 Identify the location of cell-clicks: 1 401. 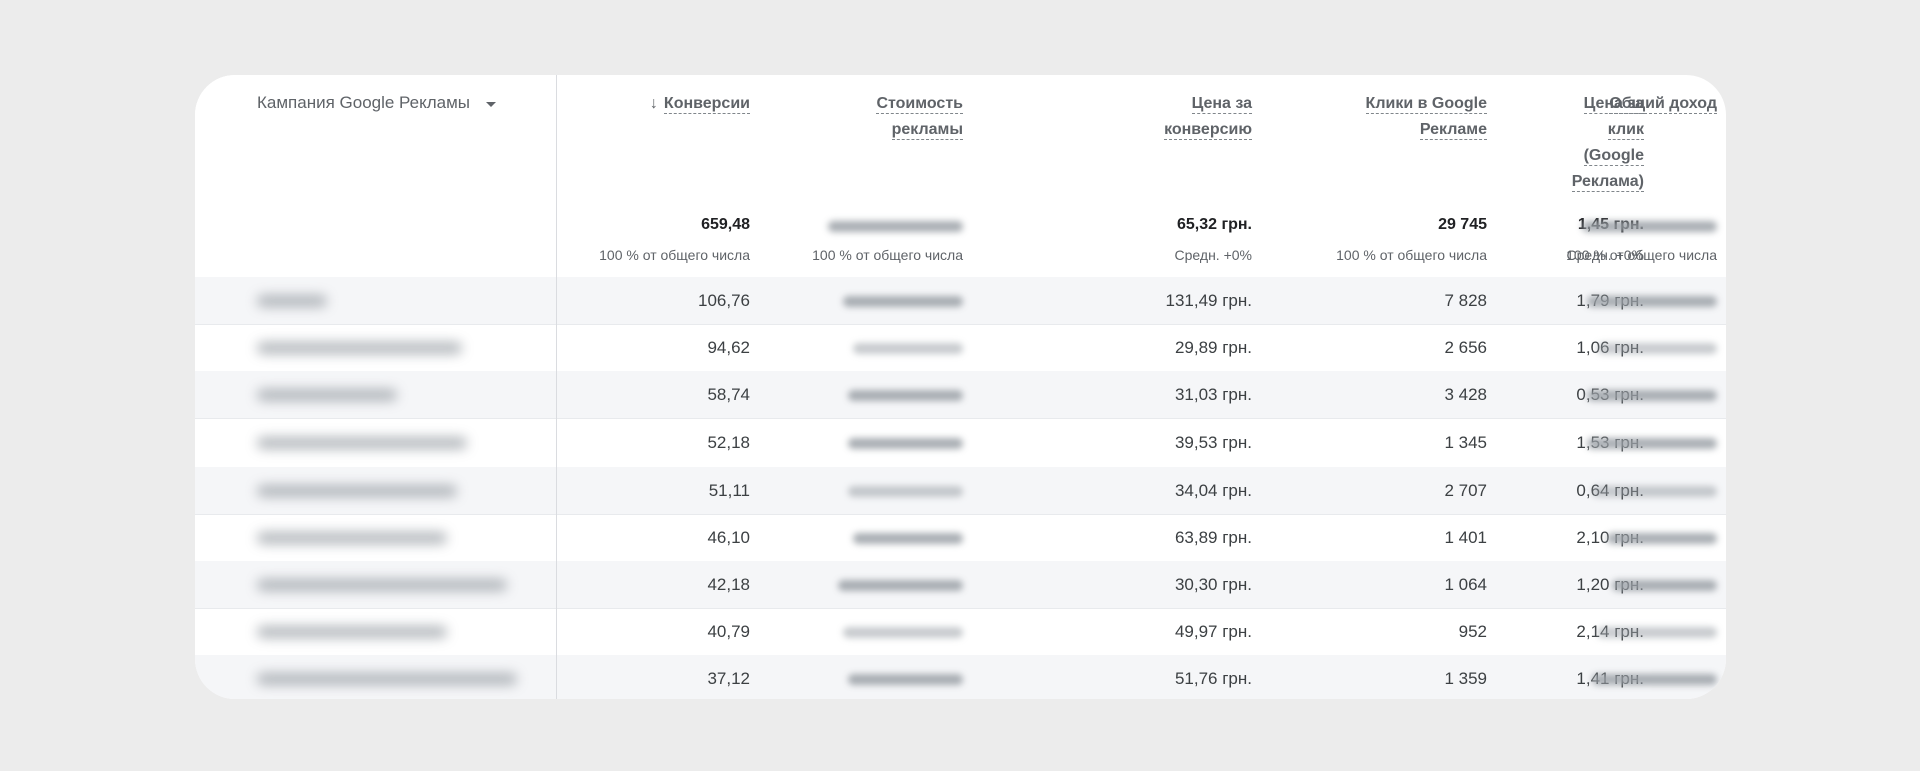
(1465, 537).